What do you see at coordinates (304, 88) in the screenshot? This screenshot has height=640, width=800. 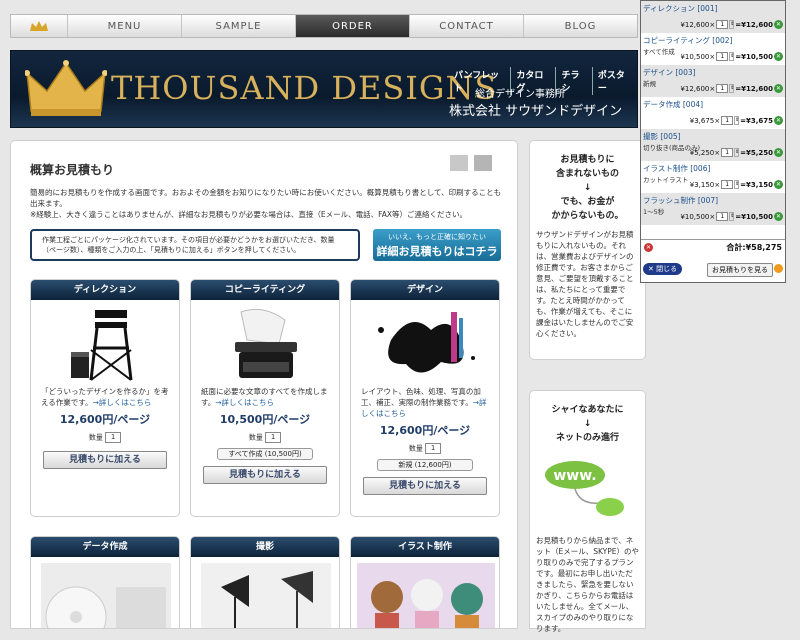 I see `brand-name: THOUSAND DESIGNS` at bounding box center [304, 88].